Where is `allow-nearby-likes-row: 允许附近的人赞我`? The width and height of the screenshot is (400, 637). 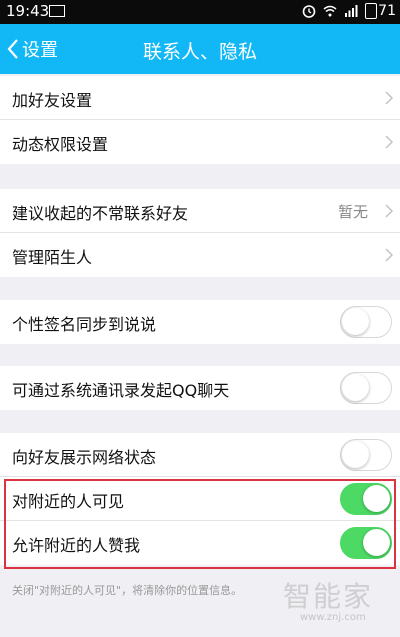
allow-nearby-likes-row: 允许附近的人赞我 is located at coordinates (200, 543).